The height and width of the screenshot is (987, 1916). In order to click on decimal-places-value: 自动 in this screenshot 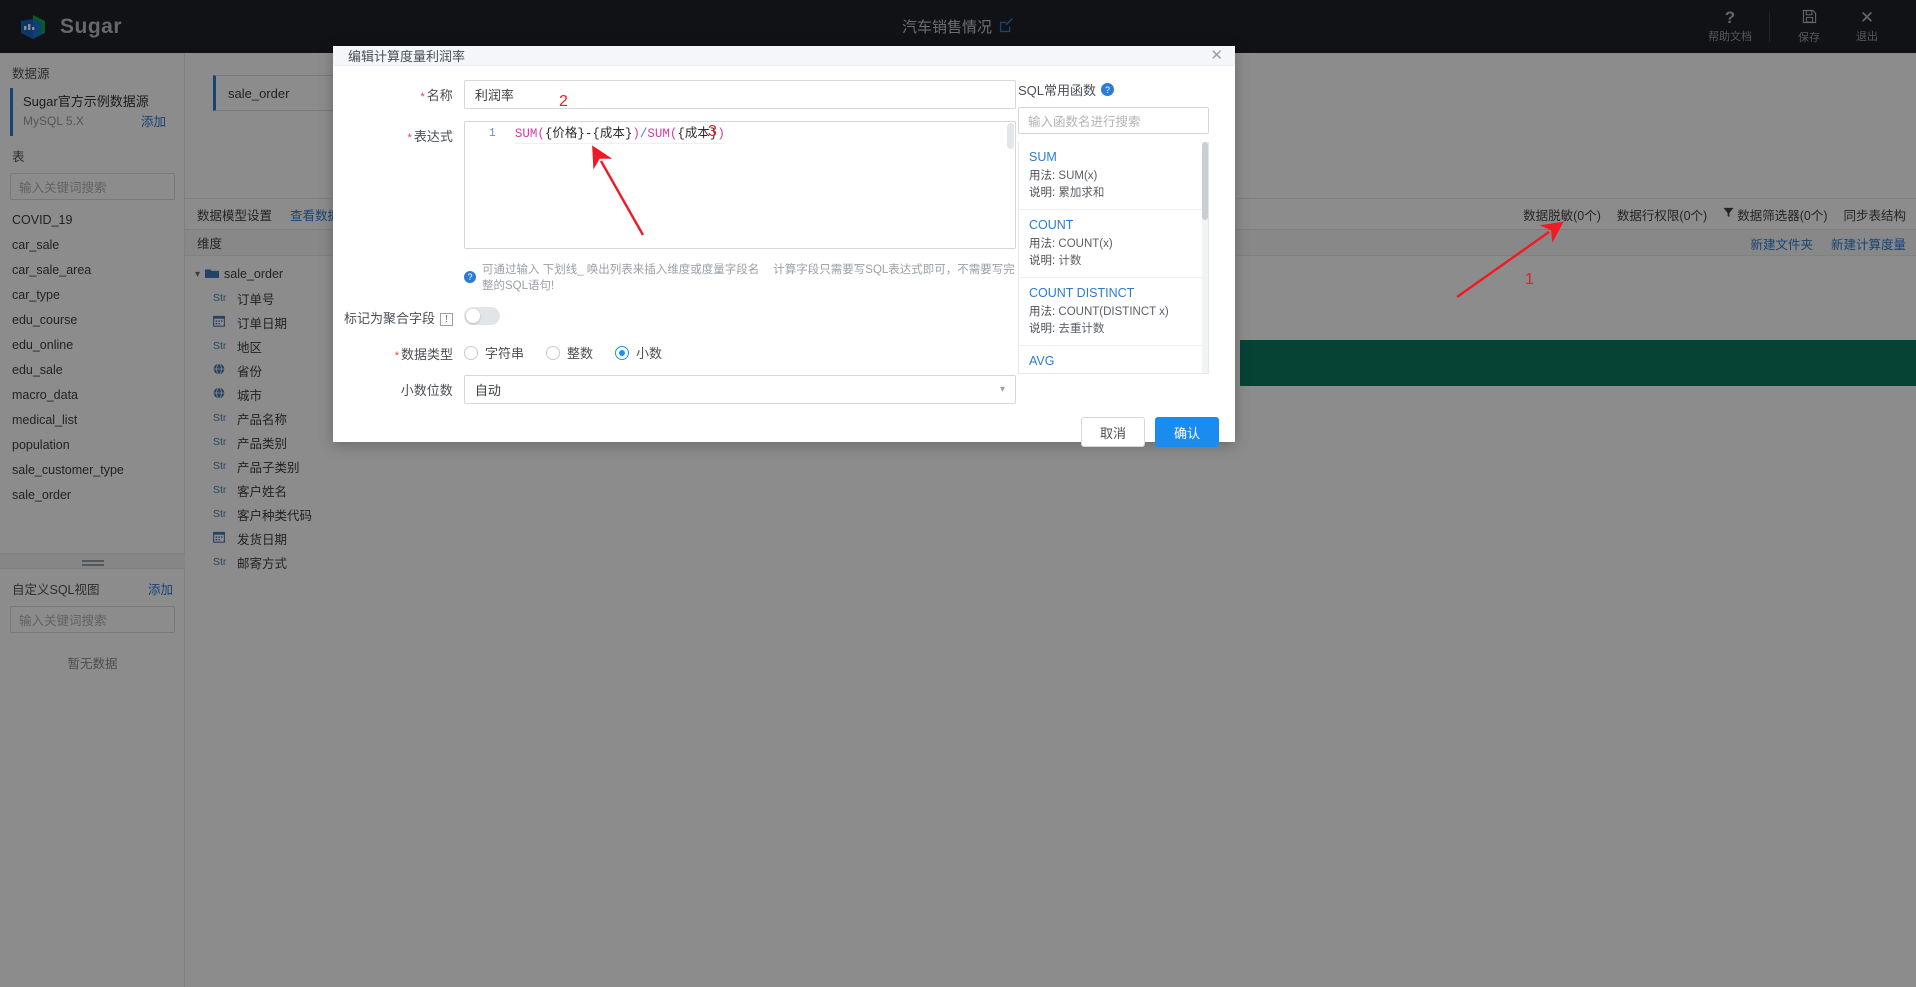, I will do `click(487, 390)`.